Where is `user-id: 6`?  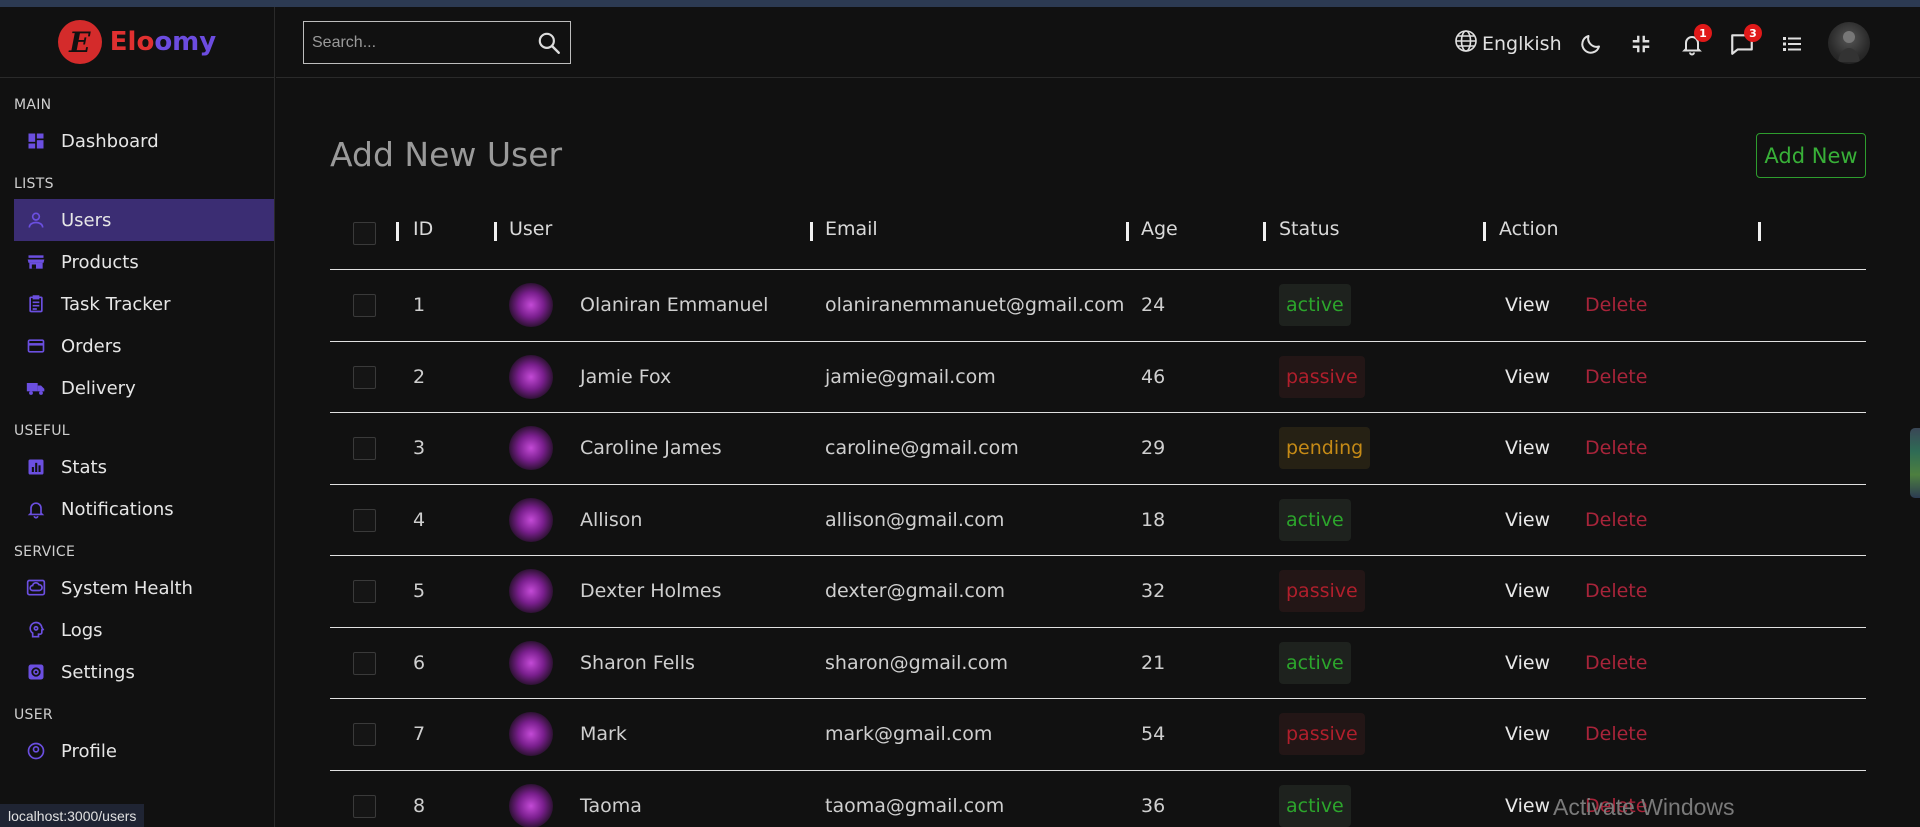
user-id: 6 is located at coordinates (419, 662).